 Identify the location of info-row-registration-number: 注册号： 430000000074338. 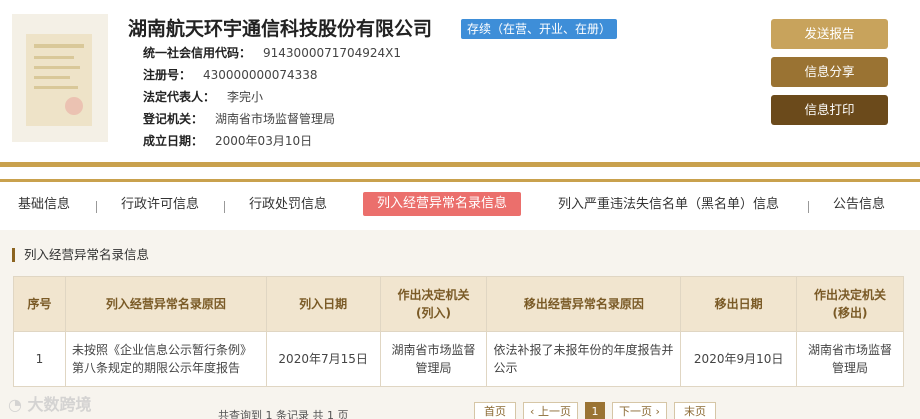
(272, 75).